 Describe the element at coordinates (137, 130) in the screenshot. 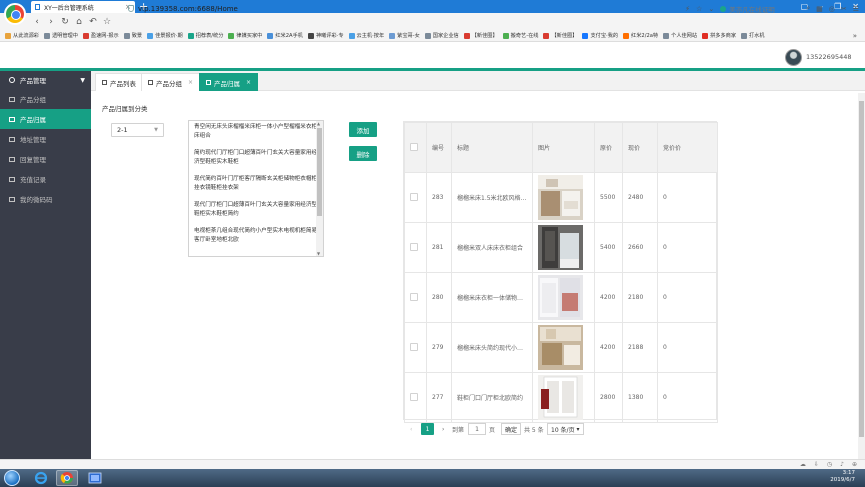

I see `category-select: 2-1 ▼` at that location.